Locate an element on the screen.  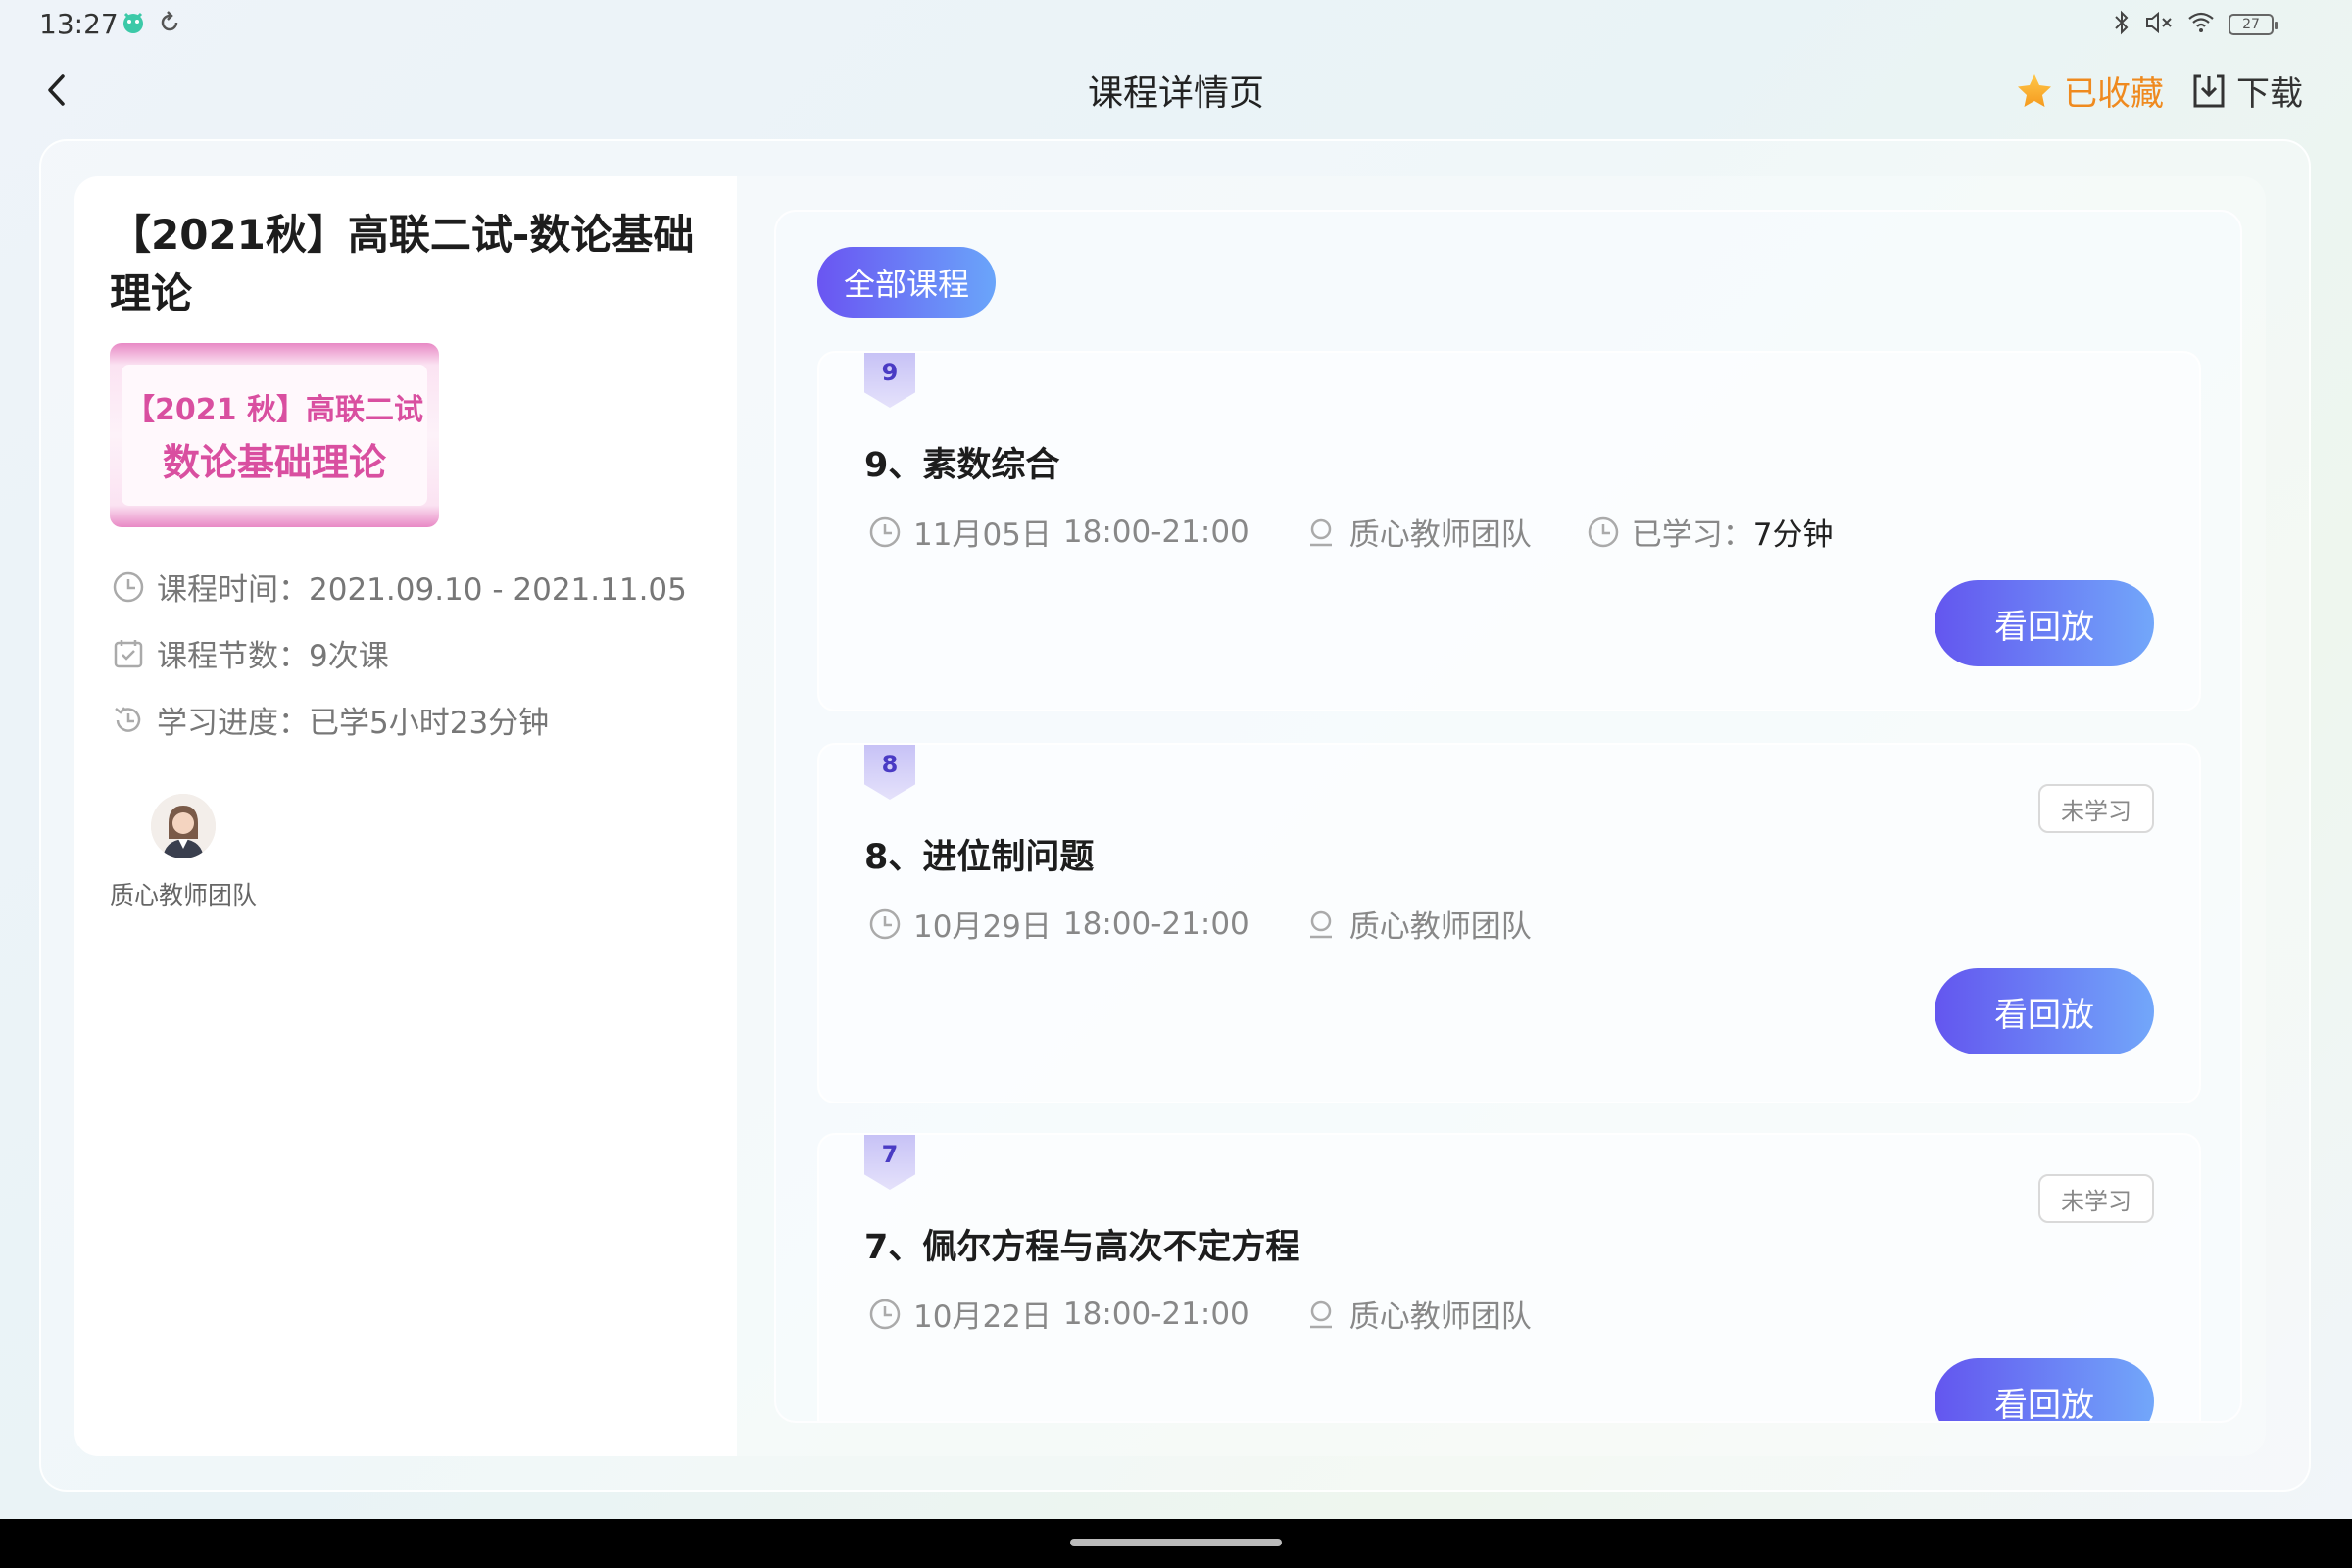
course-time-row: 课程时间：2021.09.10 - 2021.11.05 is located at coordinates (399, 586).